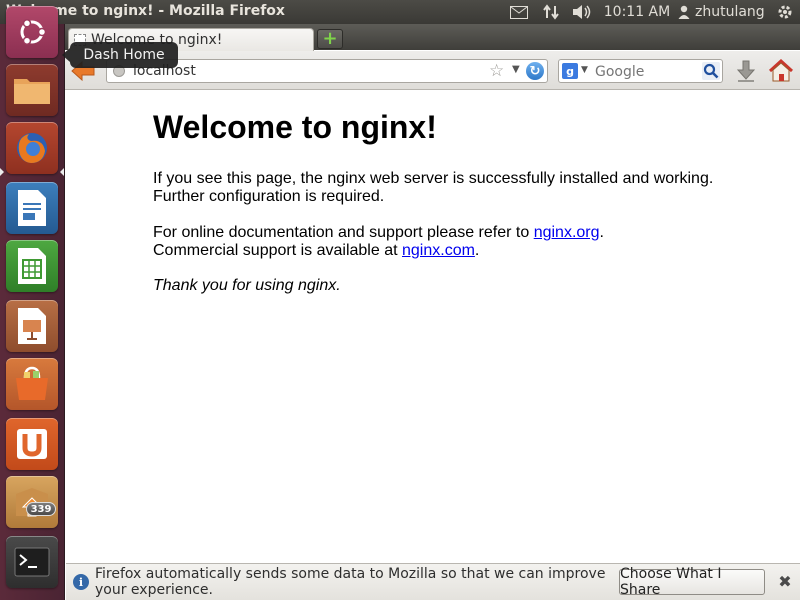 Image resolution: width=800 pixels, height=600 pixels. What do you see at coordinates (32, 562) in the screenshot?
I see `terminal-launcher-icon` at bounding box center [32, 562].